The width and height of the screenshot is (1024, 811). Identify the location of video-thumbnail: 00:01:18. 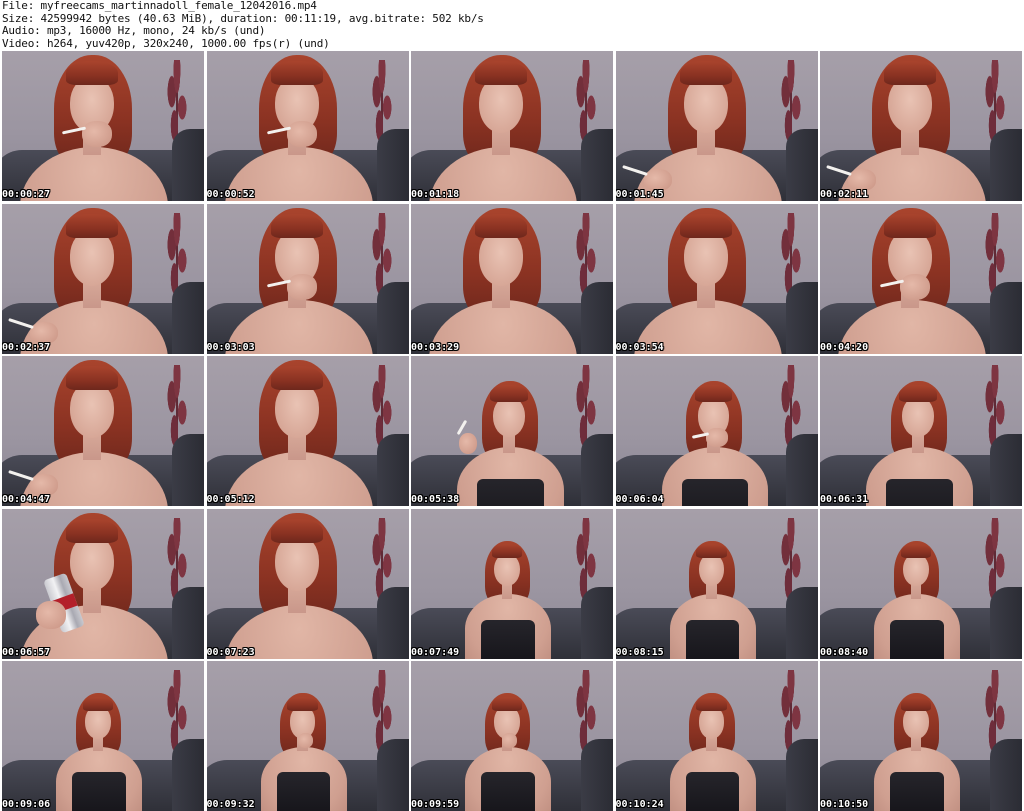
(512, 126).